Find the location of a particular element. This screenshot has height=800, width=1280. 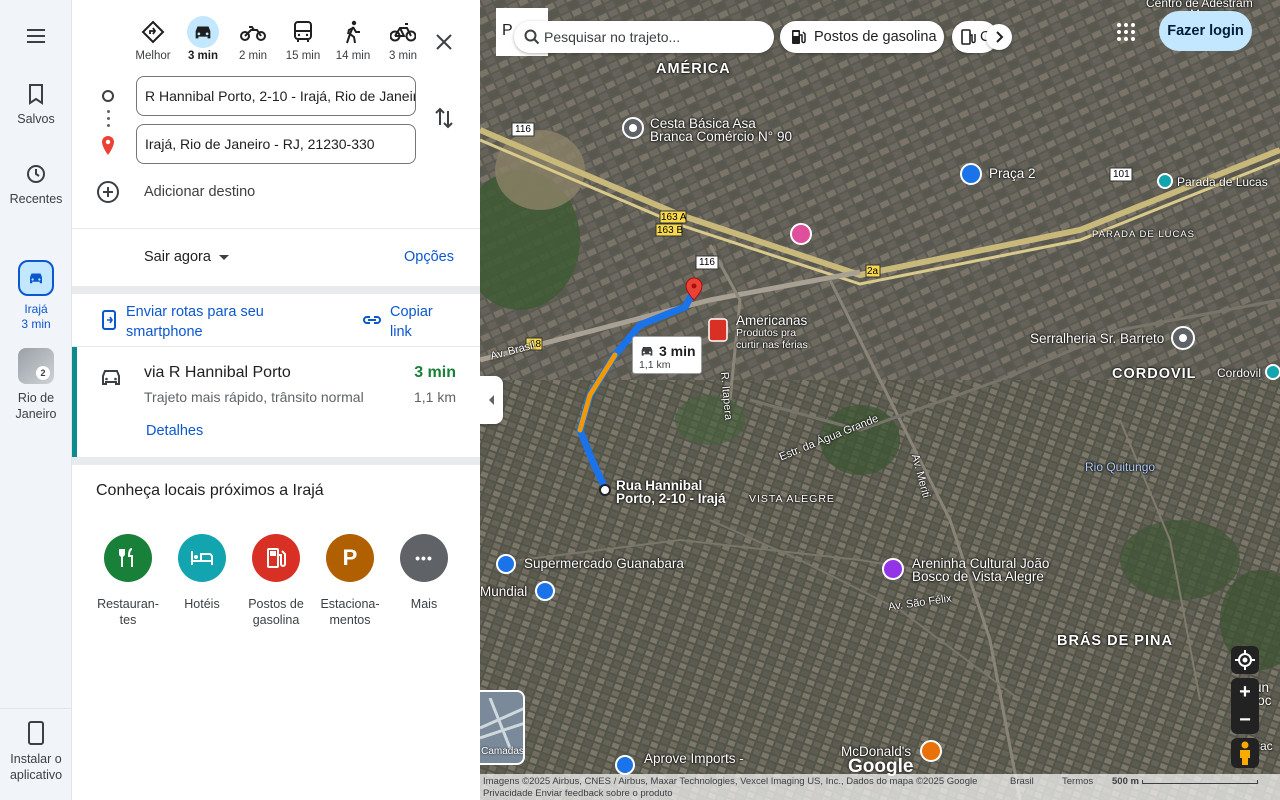

origin-label: Rua Hannibal Porto, 2-10 - Irajá is located at coordinates (671, 492).